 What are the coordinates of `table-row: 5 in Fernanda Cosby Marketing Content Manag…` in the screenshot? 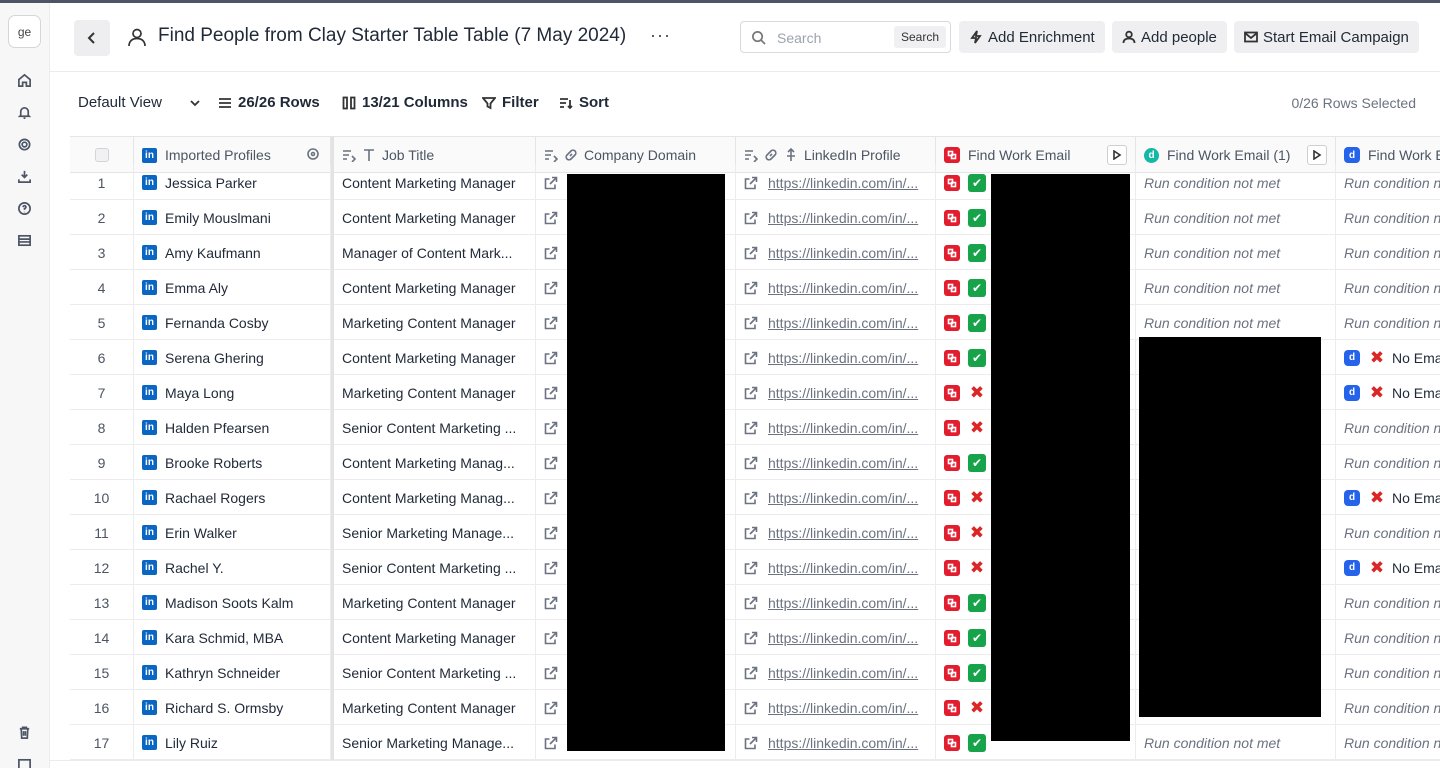 It's located at (755, 322).